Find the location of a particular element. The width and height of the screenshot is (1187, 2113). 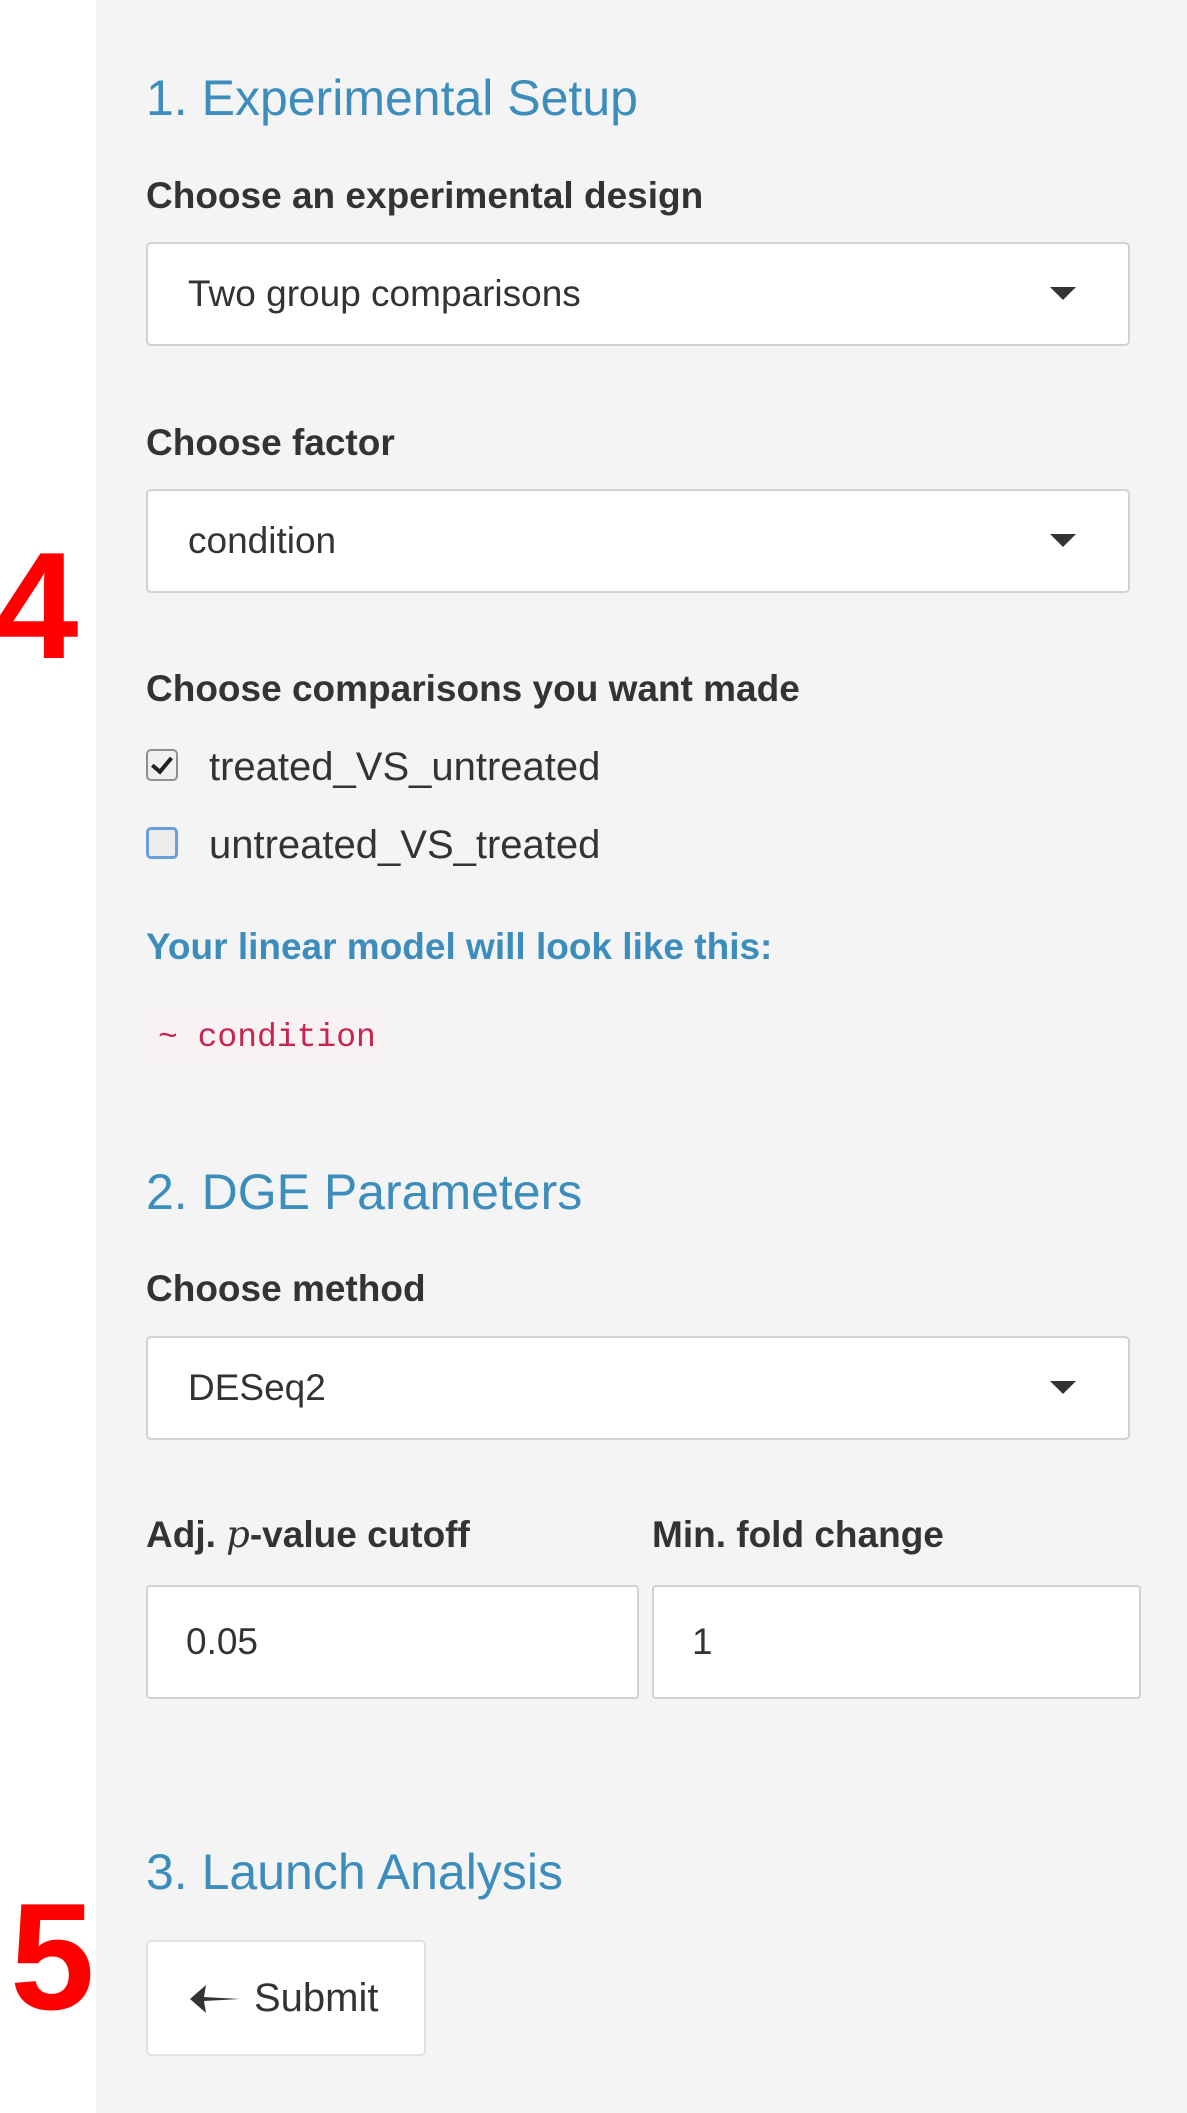

linear-model-formula: ~ condition is located at coordinates (267, 1038).